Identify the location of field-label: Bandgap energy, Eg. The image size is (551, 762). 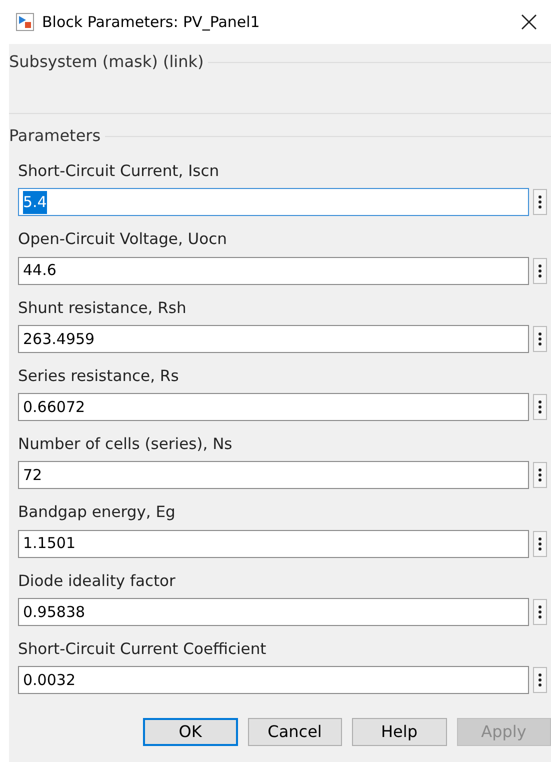
(97, 513).